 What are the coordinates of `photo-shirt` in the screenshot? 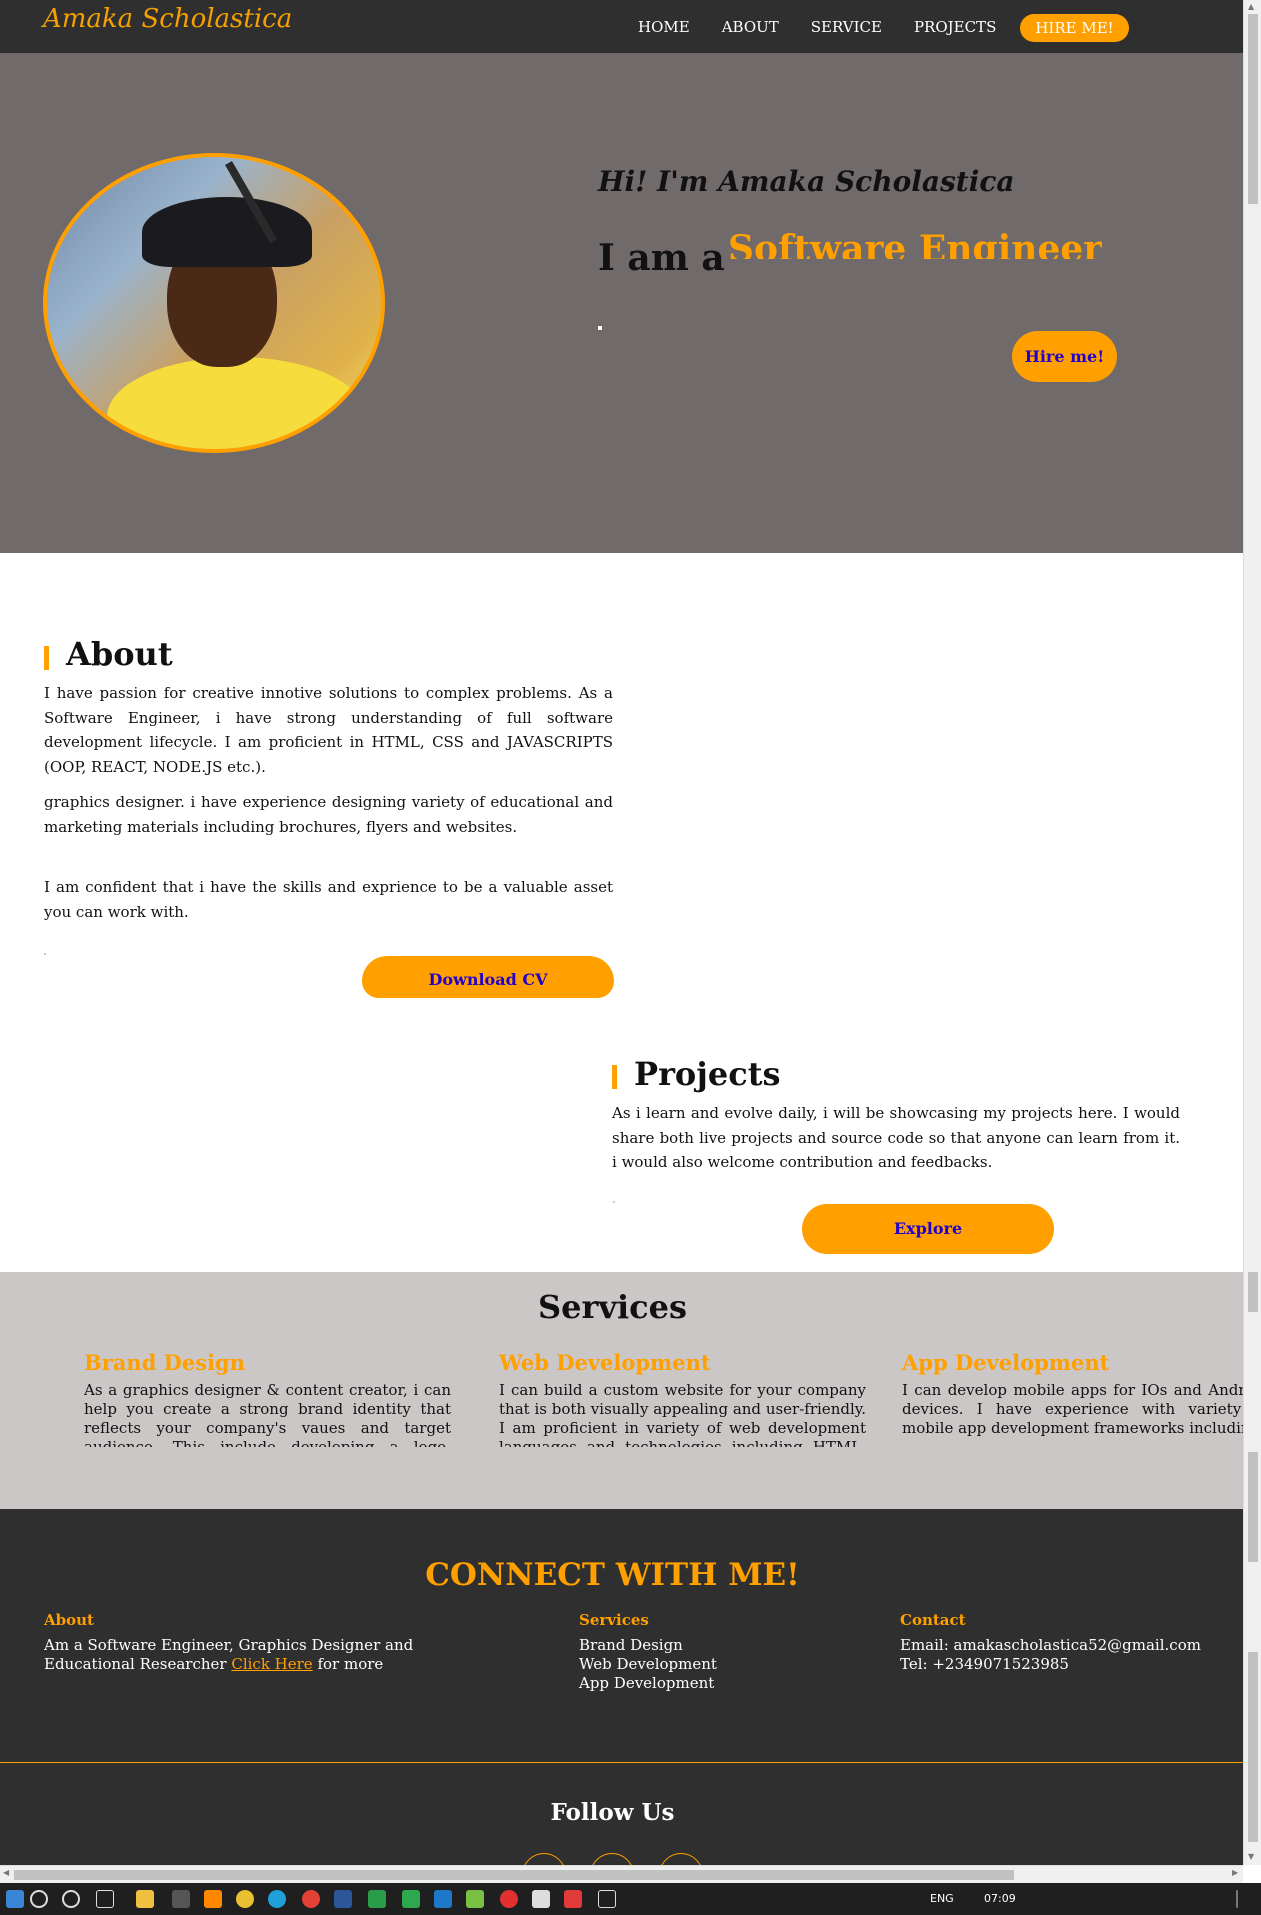 It's located at (237, 403).